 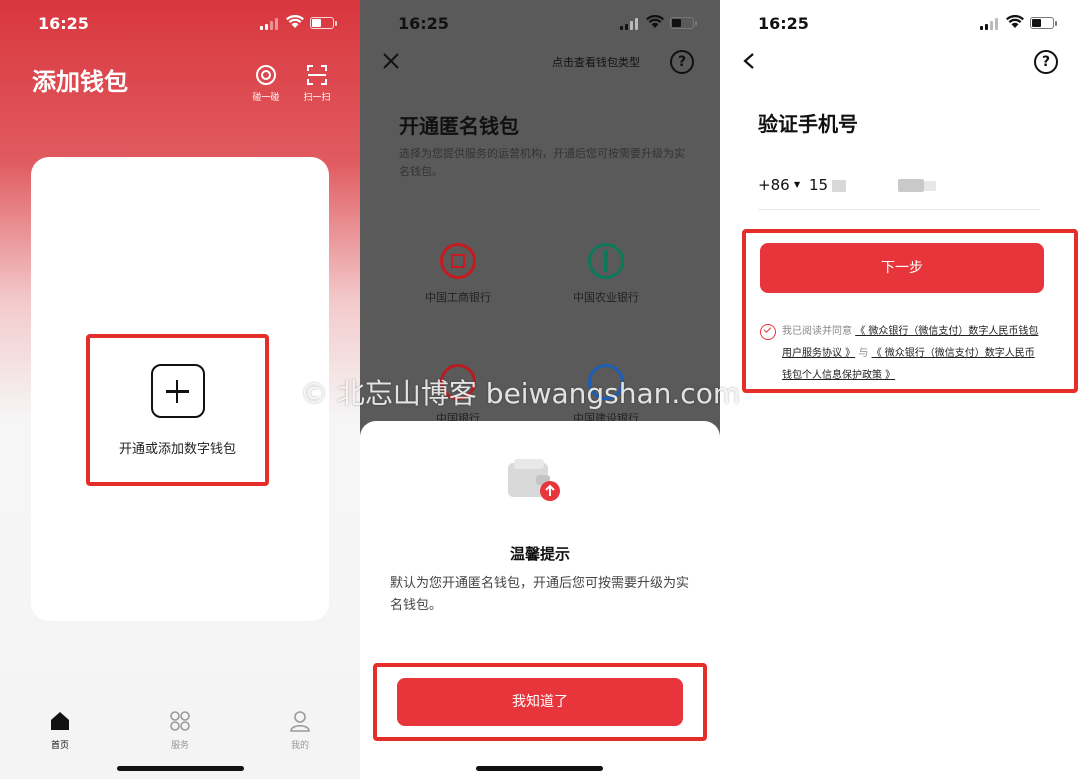 What do you see at coordinates (266, 98) in the screenshot?
I see `tap-label: 碰一碰` at bounding box center [266, 98].